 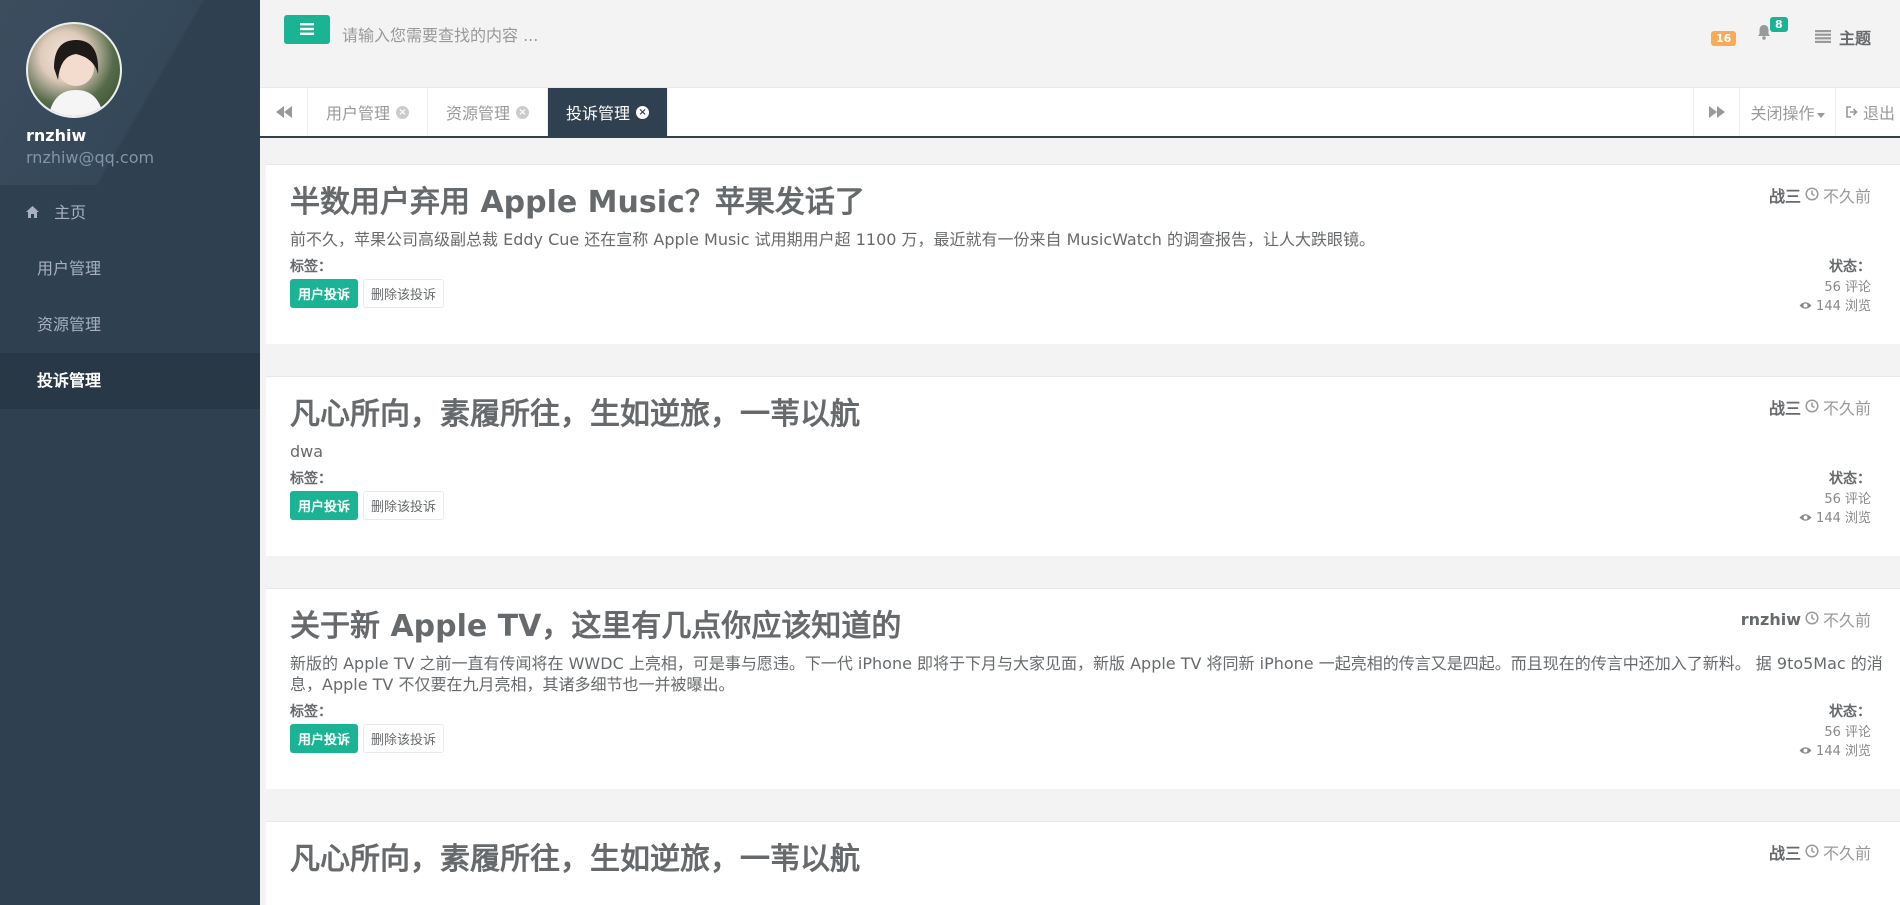 What do you see at coordinates (1724, 38) in the screenshot?
I see `warning-badge: 16` at bounding box center [1724, 38].